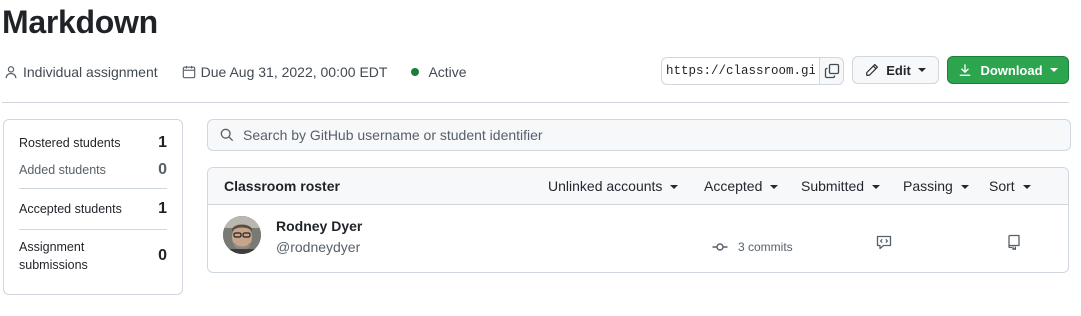 Image resolution: width=1081 pixels, height=316 pixels. I want to click on stat-submissions: Assignment submissions 0, so click(93, 256).